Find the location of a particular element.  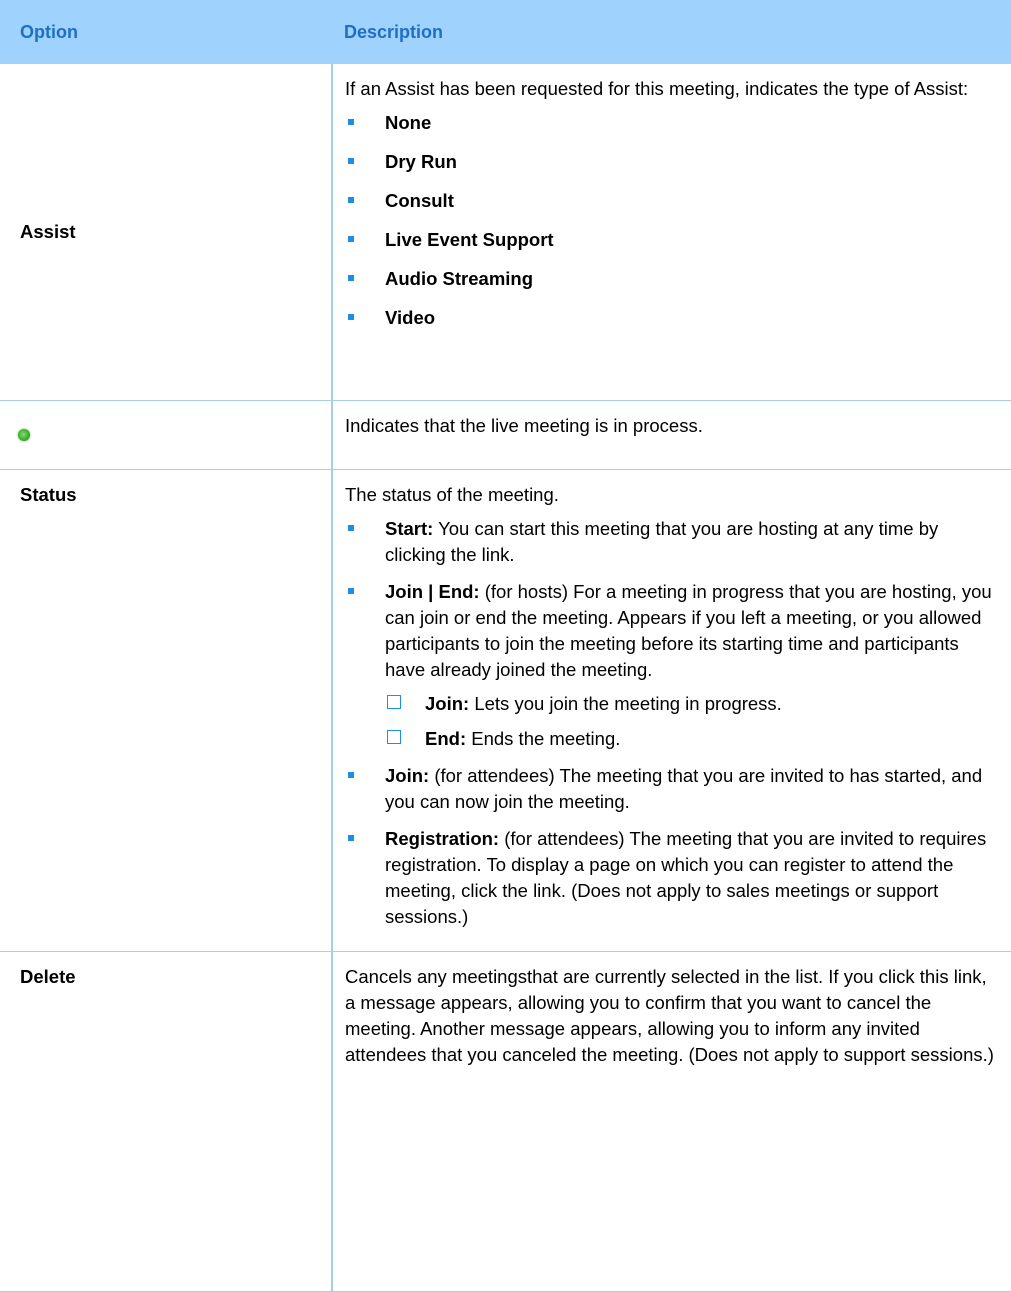

option-delete: Delete is located at coordinates (166, 1121).